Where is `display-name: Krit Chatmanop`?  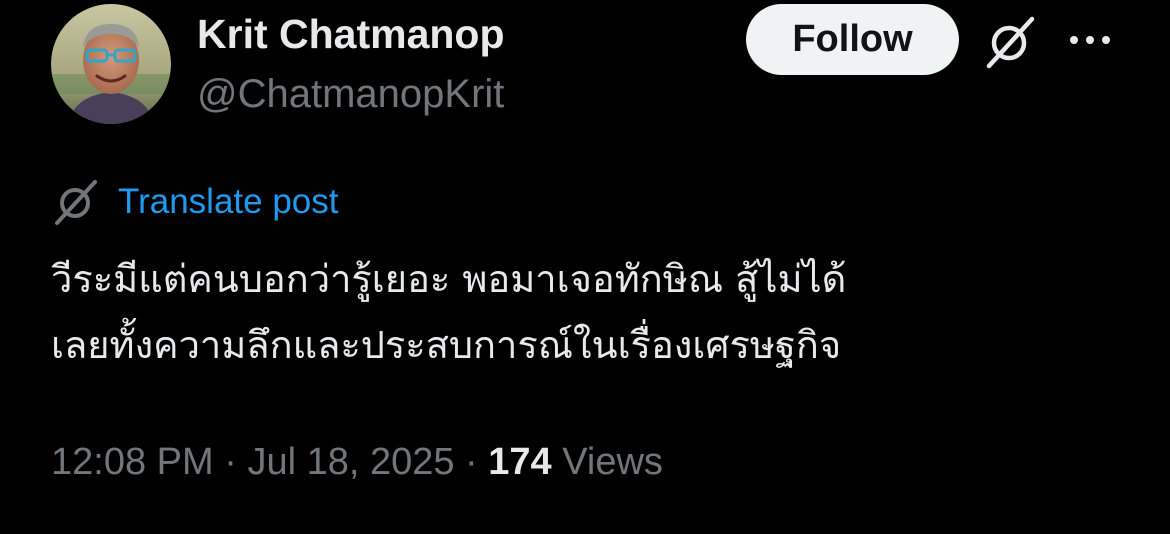 display-name: Krit Chatmanop is located at coordinates (351, 34).